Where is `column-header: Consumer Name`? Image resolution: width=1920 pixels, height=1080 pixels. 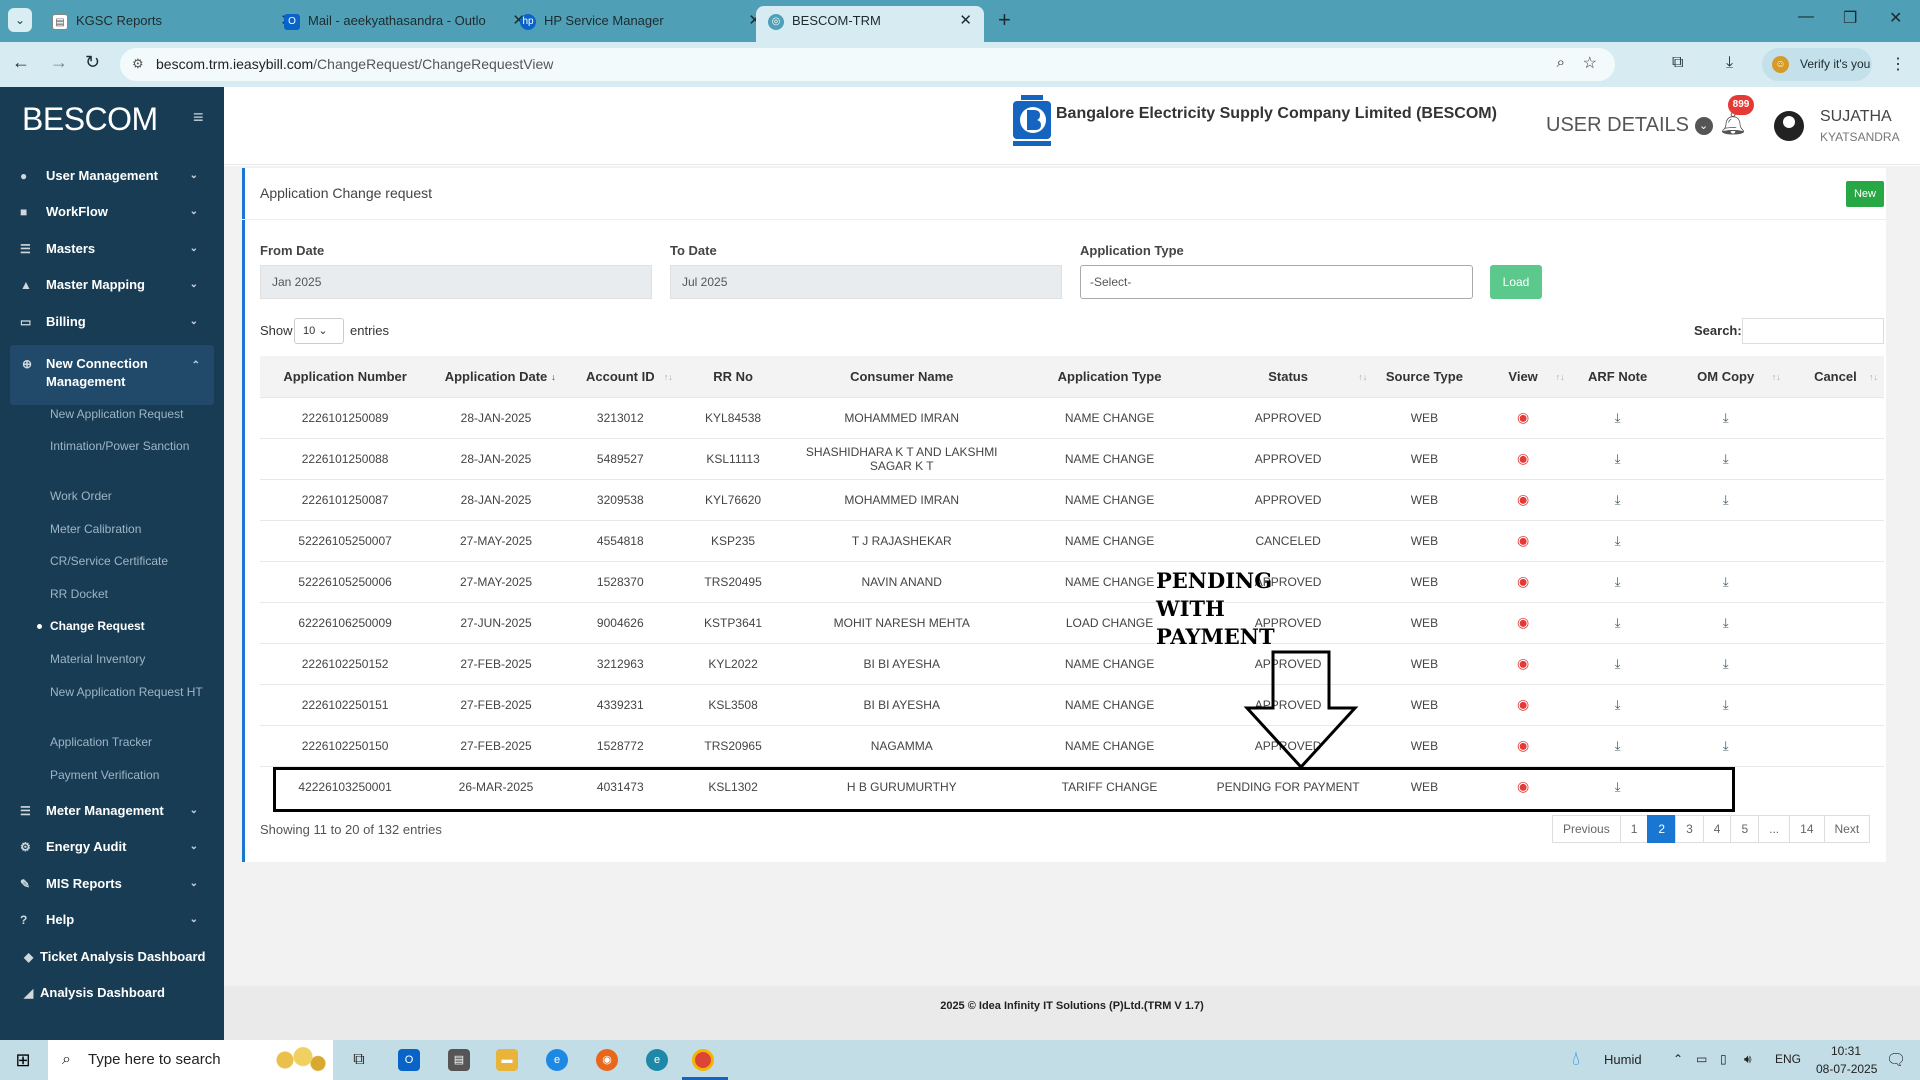 column-header: Consumer Name is located at coordinates (902, 376).